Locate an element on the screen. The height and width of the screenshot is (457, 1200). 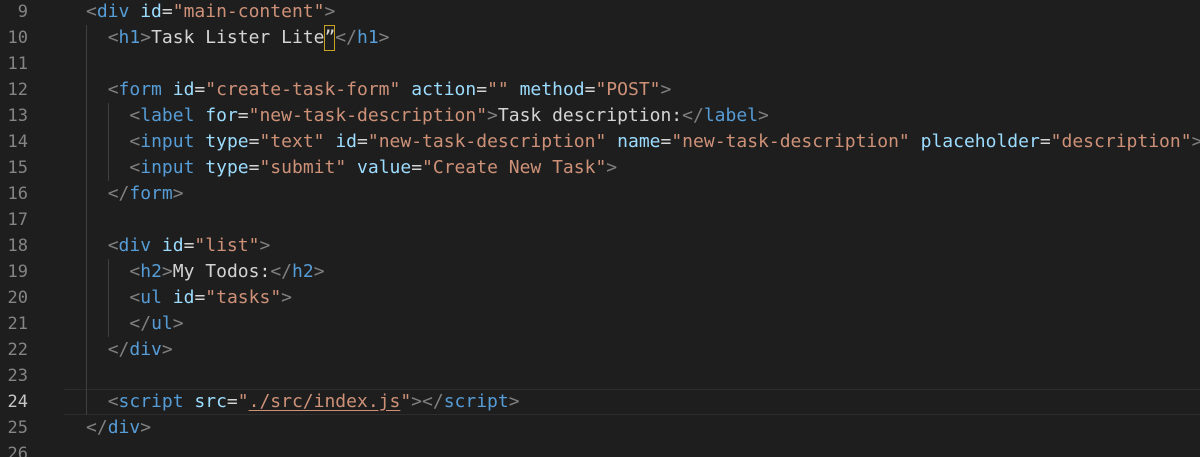
code-token: input is located at coordinates (167, 141).